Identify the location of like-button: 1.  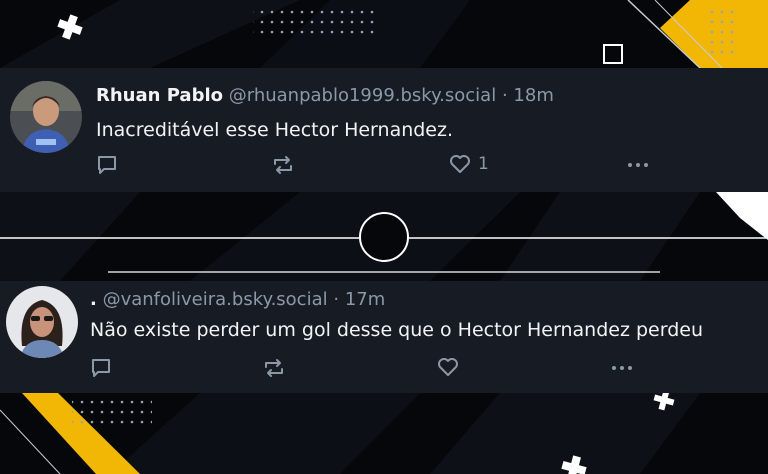
(468, 164).